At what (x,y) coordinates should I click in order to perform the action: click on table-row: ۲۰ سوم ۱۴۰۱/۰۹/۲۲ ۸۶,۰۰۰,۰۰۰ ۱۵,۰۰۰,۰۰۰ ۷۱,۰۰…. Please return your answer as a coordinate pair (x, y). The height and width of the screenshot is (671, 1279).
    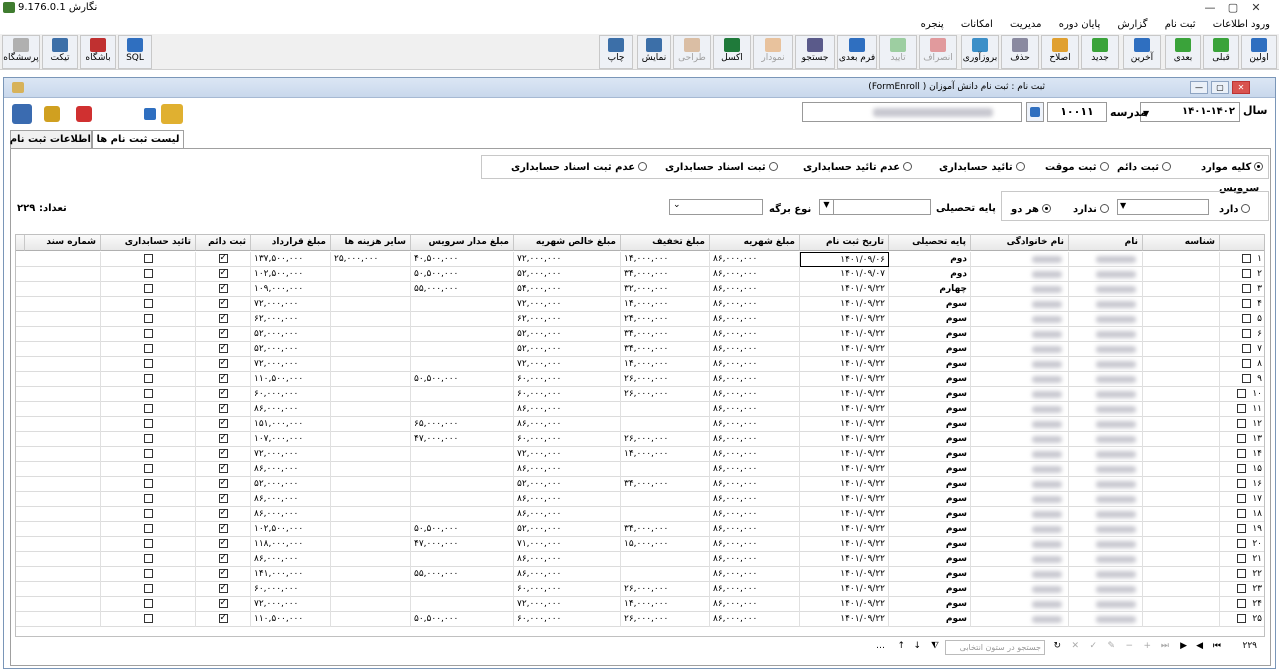
    Looking at the image, I should click on (640, 544).